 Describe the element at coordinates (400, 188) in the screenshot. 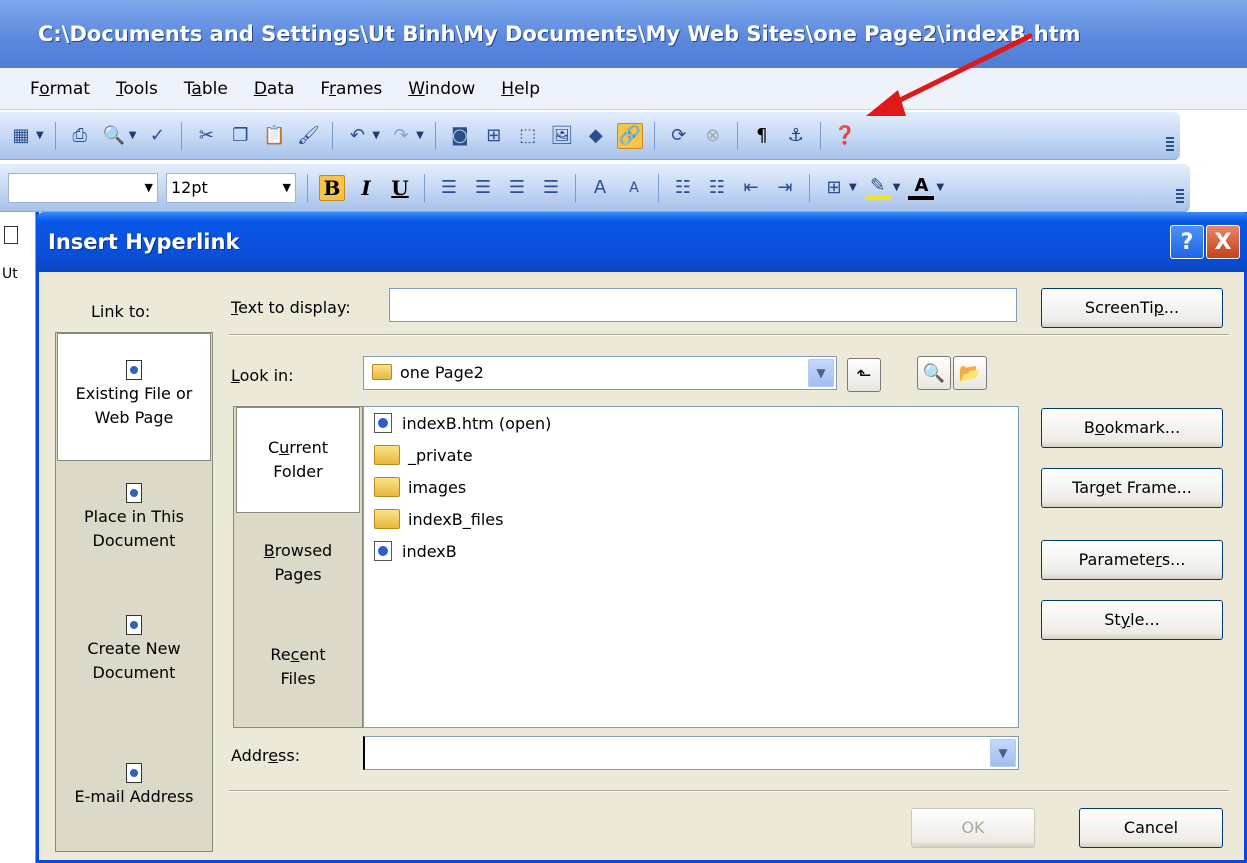

I see `underline-button: U` at that location.